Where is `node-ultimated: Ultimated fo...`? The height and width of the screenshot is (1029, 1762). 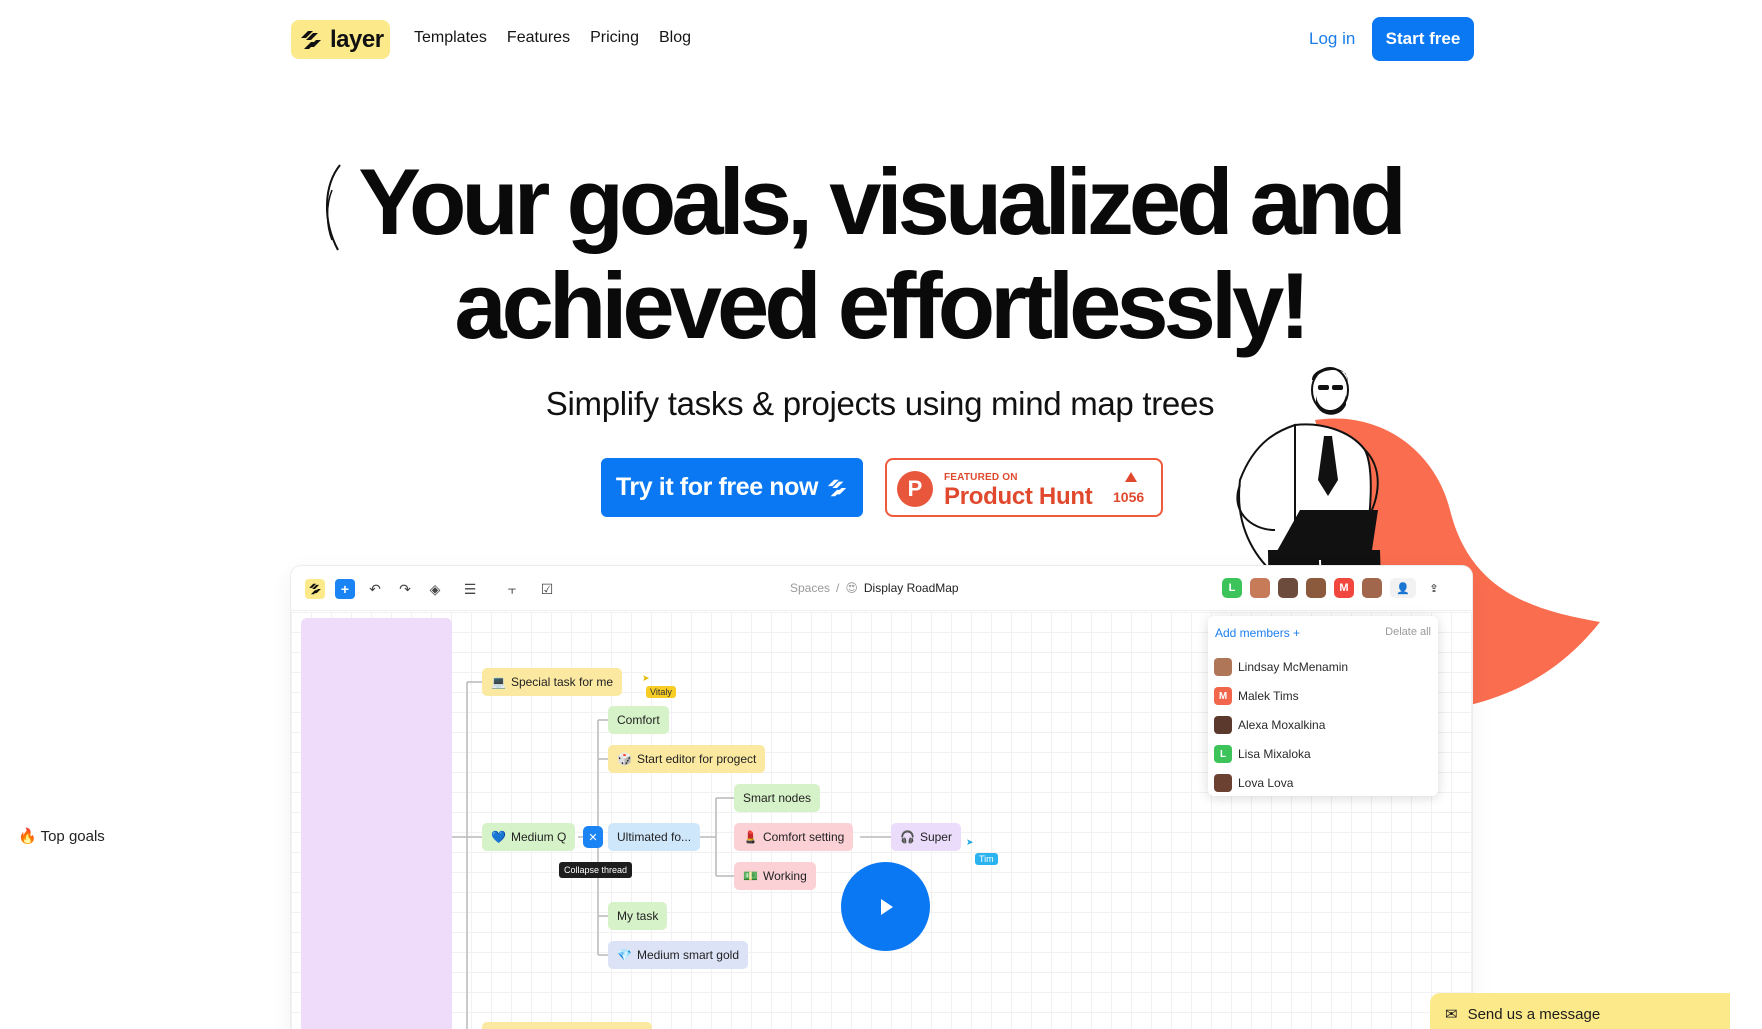 node-ultimated: Ultimated fo... is located at coordinates (654, 837).